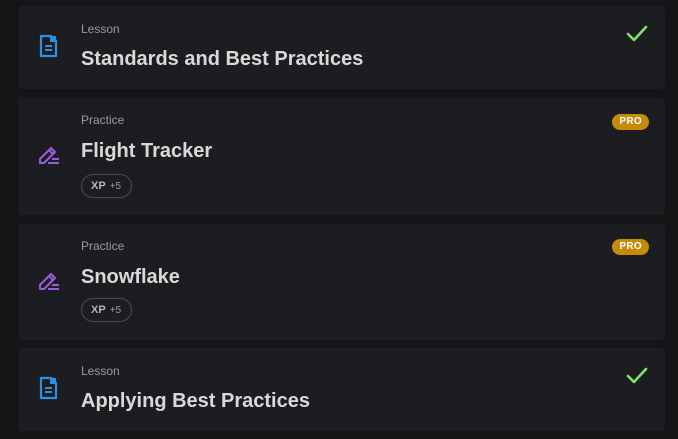  I want to click on item-title: Standards and Best Practices, so click(222, 59).